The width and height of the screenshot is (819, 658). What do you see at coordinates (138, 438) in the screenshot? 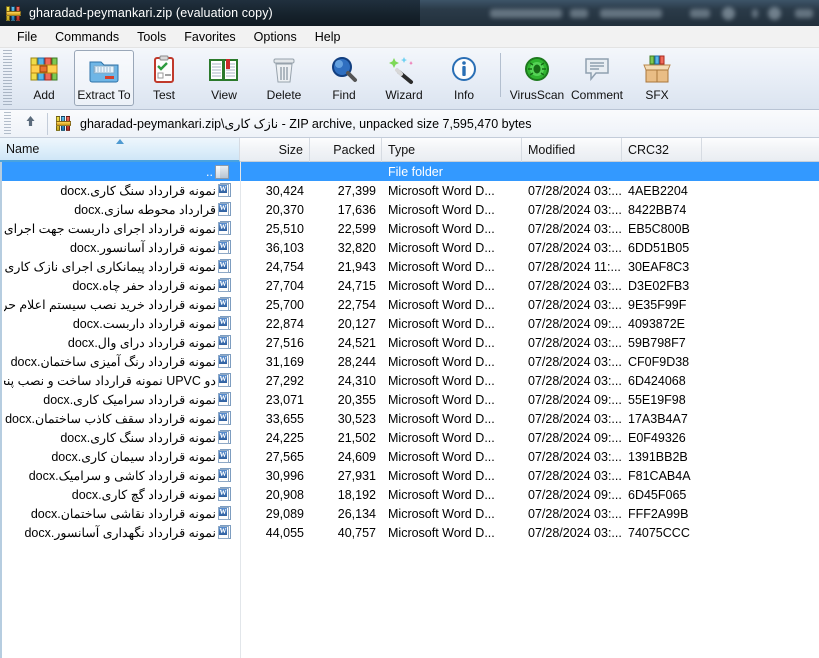
I see `cell-name-label: نمونه قرارداد سنگ کاری.docx` at bounding box center [138, 438].